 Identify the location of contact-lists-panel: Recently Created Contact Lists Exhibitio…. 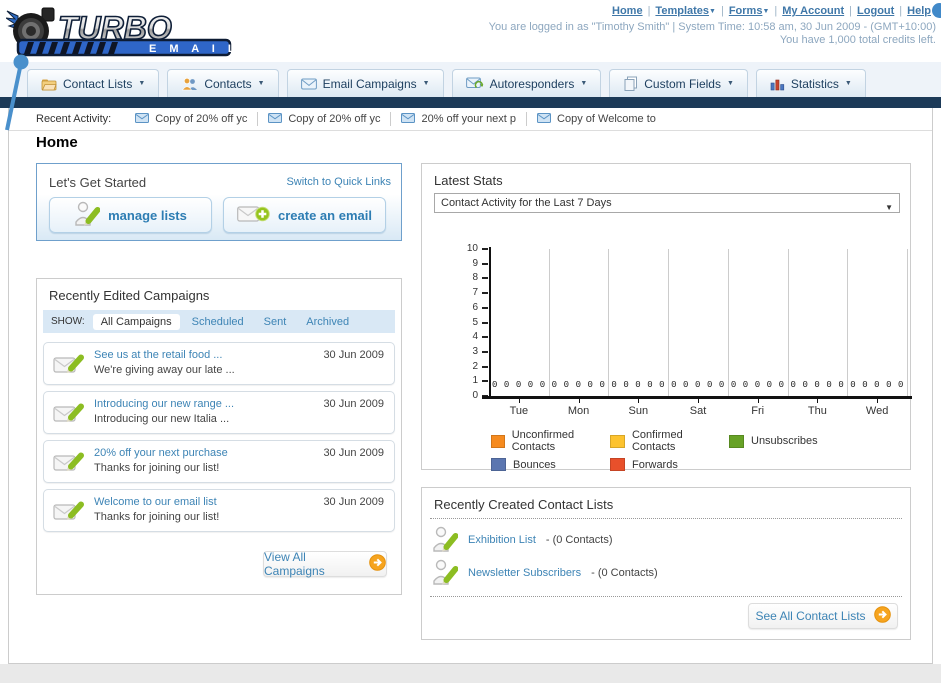
(666, 563).